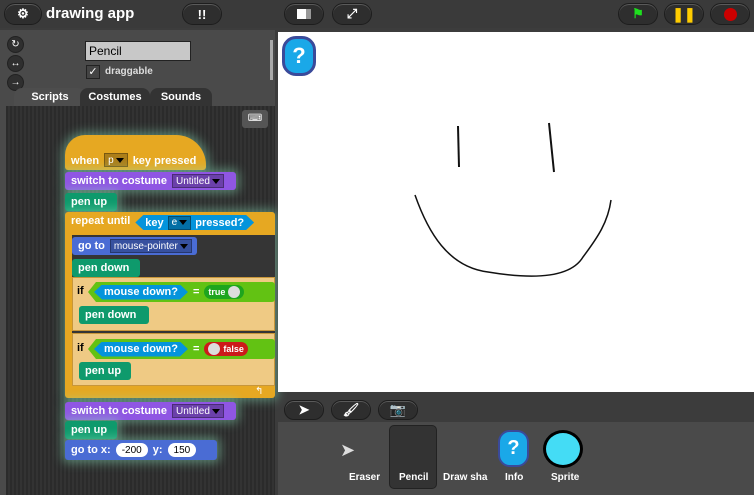  What do you see at coordinates (135, 152) in the screenshot?
I see `when-key-pressed-block: when p key pressed` at bounding box center [135, 152].